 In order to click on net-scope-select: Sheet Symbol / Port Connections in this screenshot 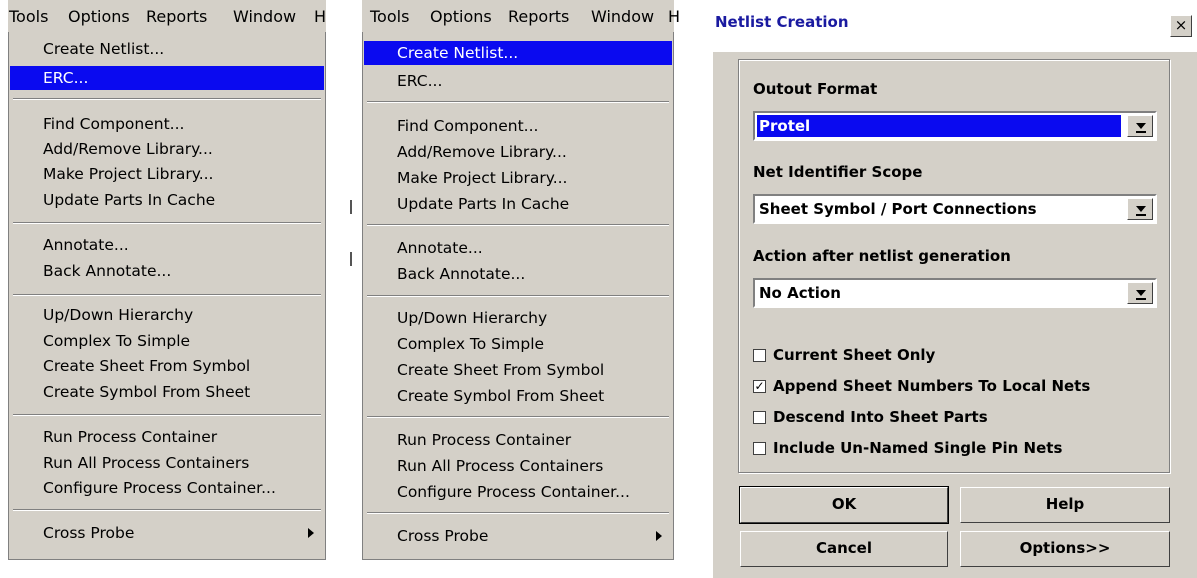, I will do `click(955, 209)`.